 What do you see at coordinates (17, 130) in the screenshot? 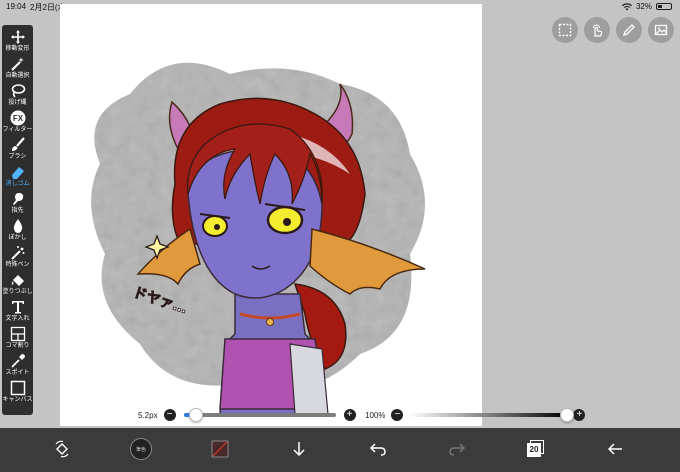
I see `tool-label: フィルター` at bounding box center [17, 130].